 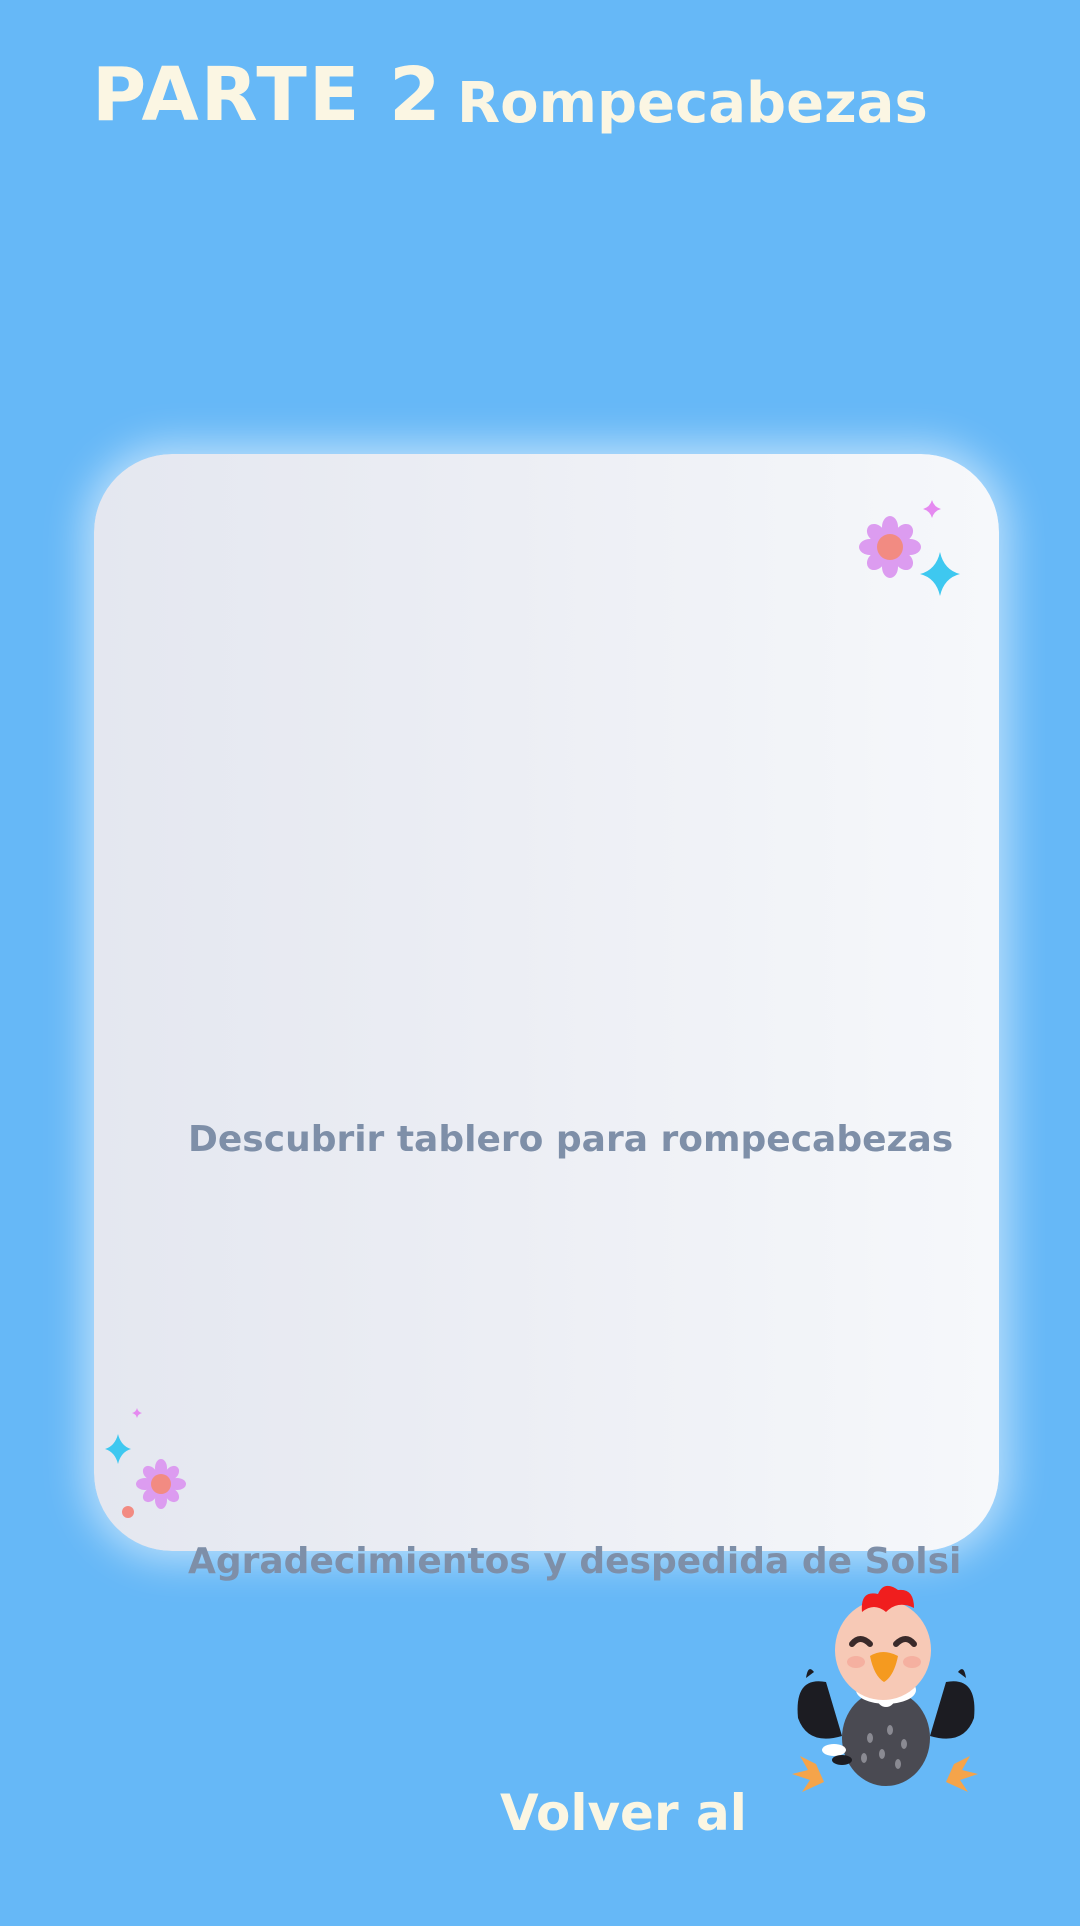 What do you see at coordinates (885, 1688) in the screenshot?
I see `condor-chick-mascot` at bounding box center [885, 1688].